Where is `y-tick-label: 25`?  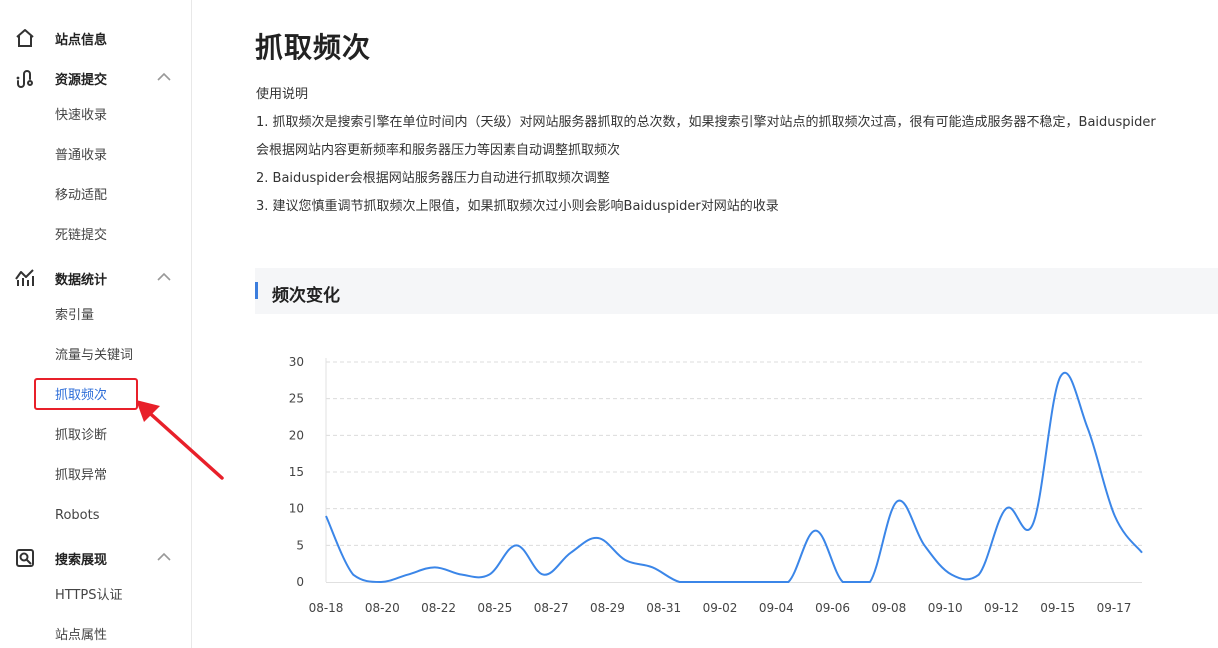
y-tick-label: 25 is located at coordinates (296, 399).